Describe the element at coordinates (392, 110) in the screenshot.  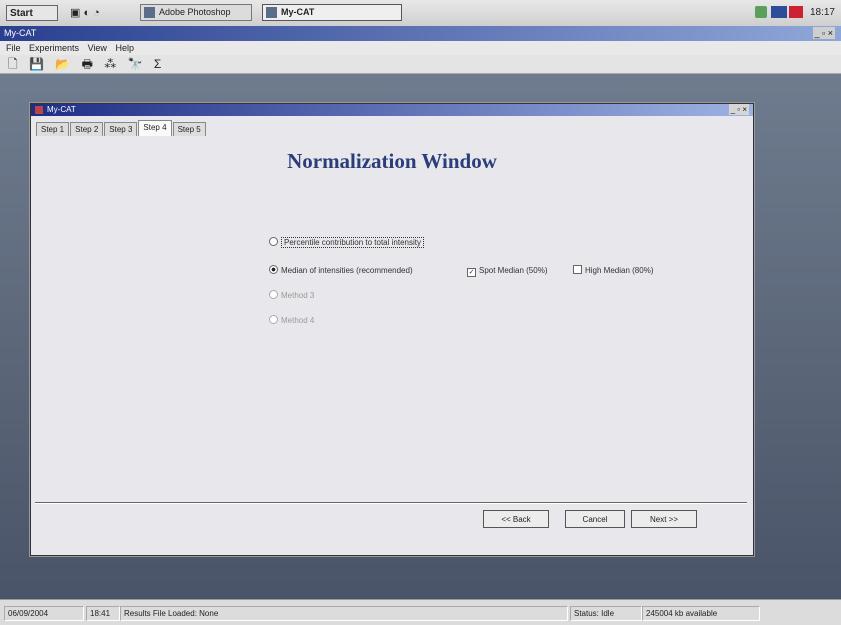
I see `child-title-bar: My-CAT _ ▫ ×` at that location.